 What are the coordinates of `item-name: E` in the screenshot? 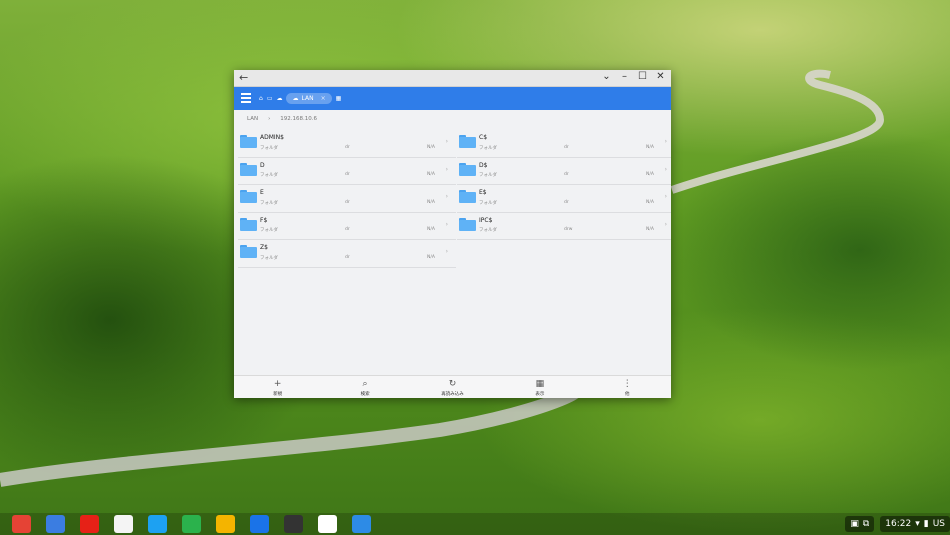 It's located at (262, 193).